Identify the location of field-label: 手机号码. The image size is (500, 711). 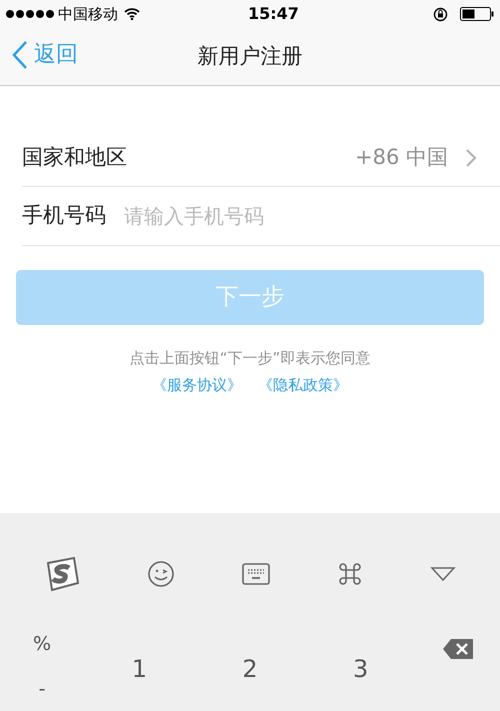
(64, 216).